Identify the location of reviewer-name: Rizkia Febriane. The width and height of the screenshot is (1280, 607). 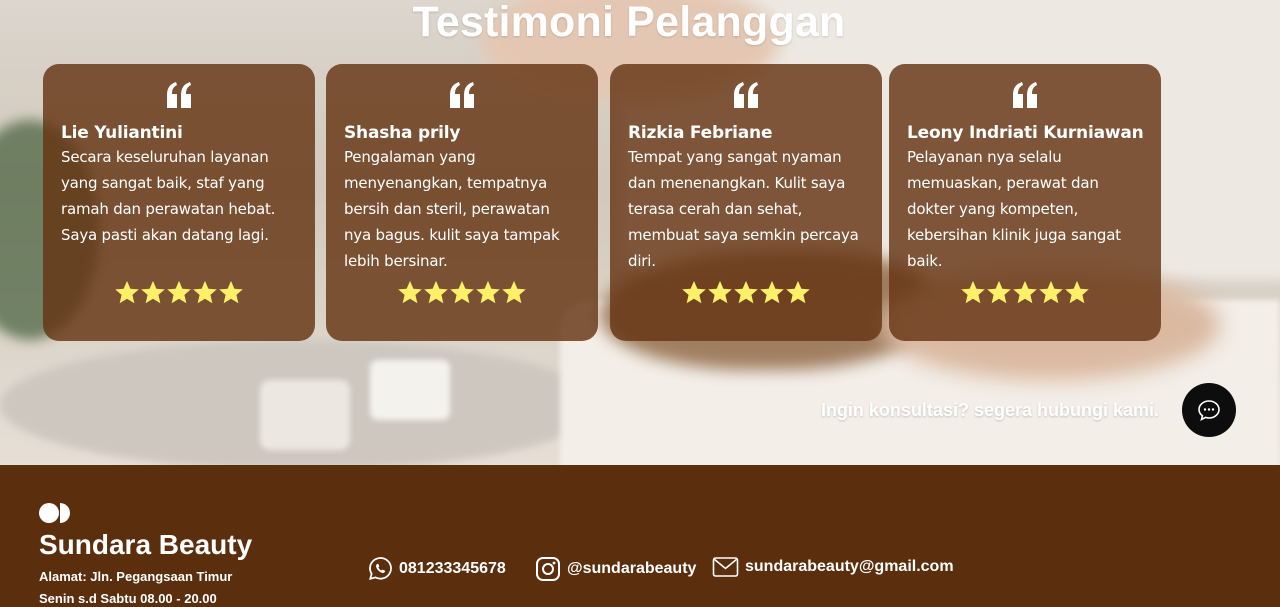
(700, 133).